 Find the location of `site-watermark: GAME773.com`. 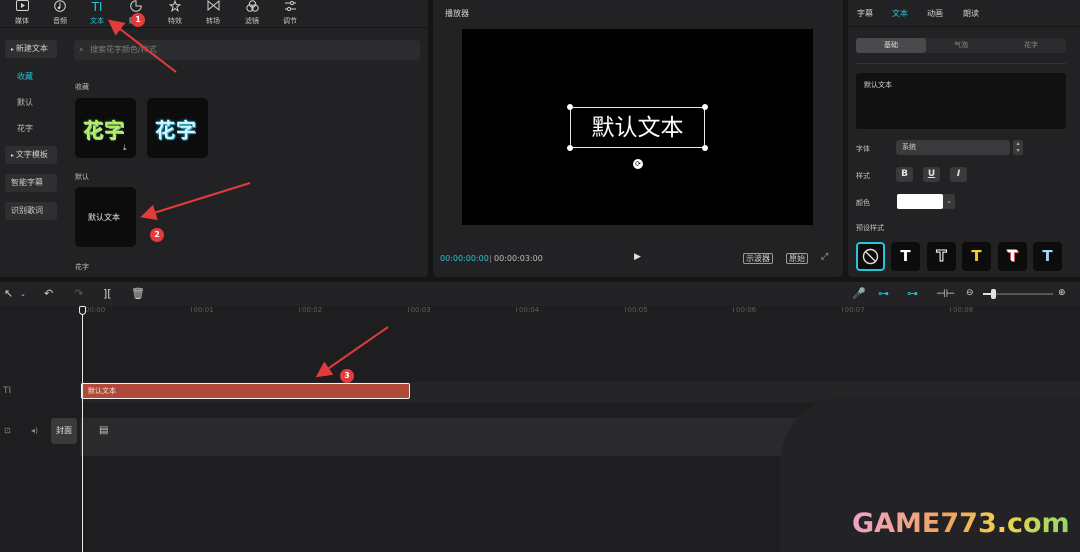

site-watermark: GAME773.com is located at coordinates (961, 523).